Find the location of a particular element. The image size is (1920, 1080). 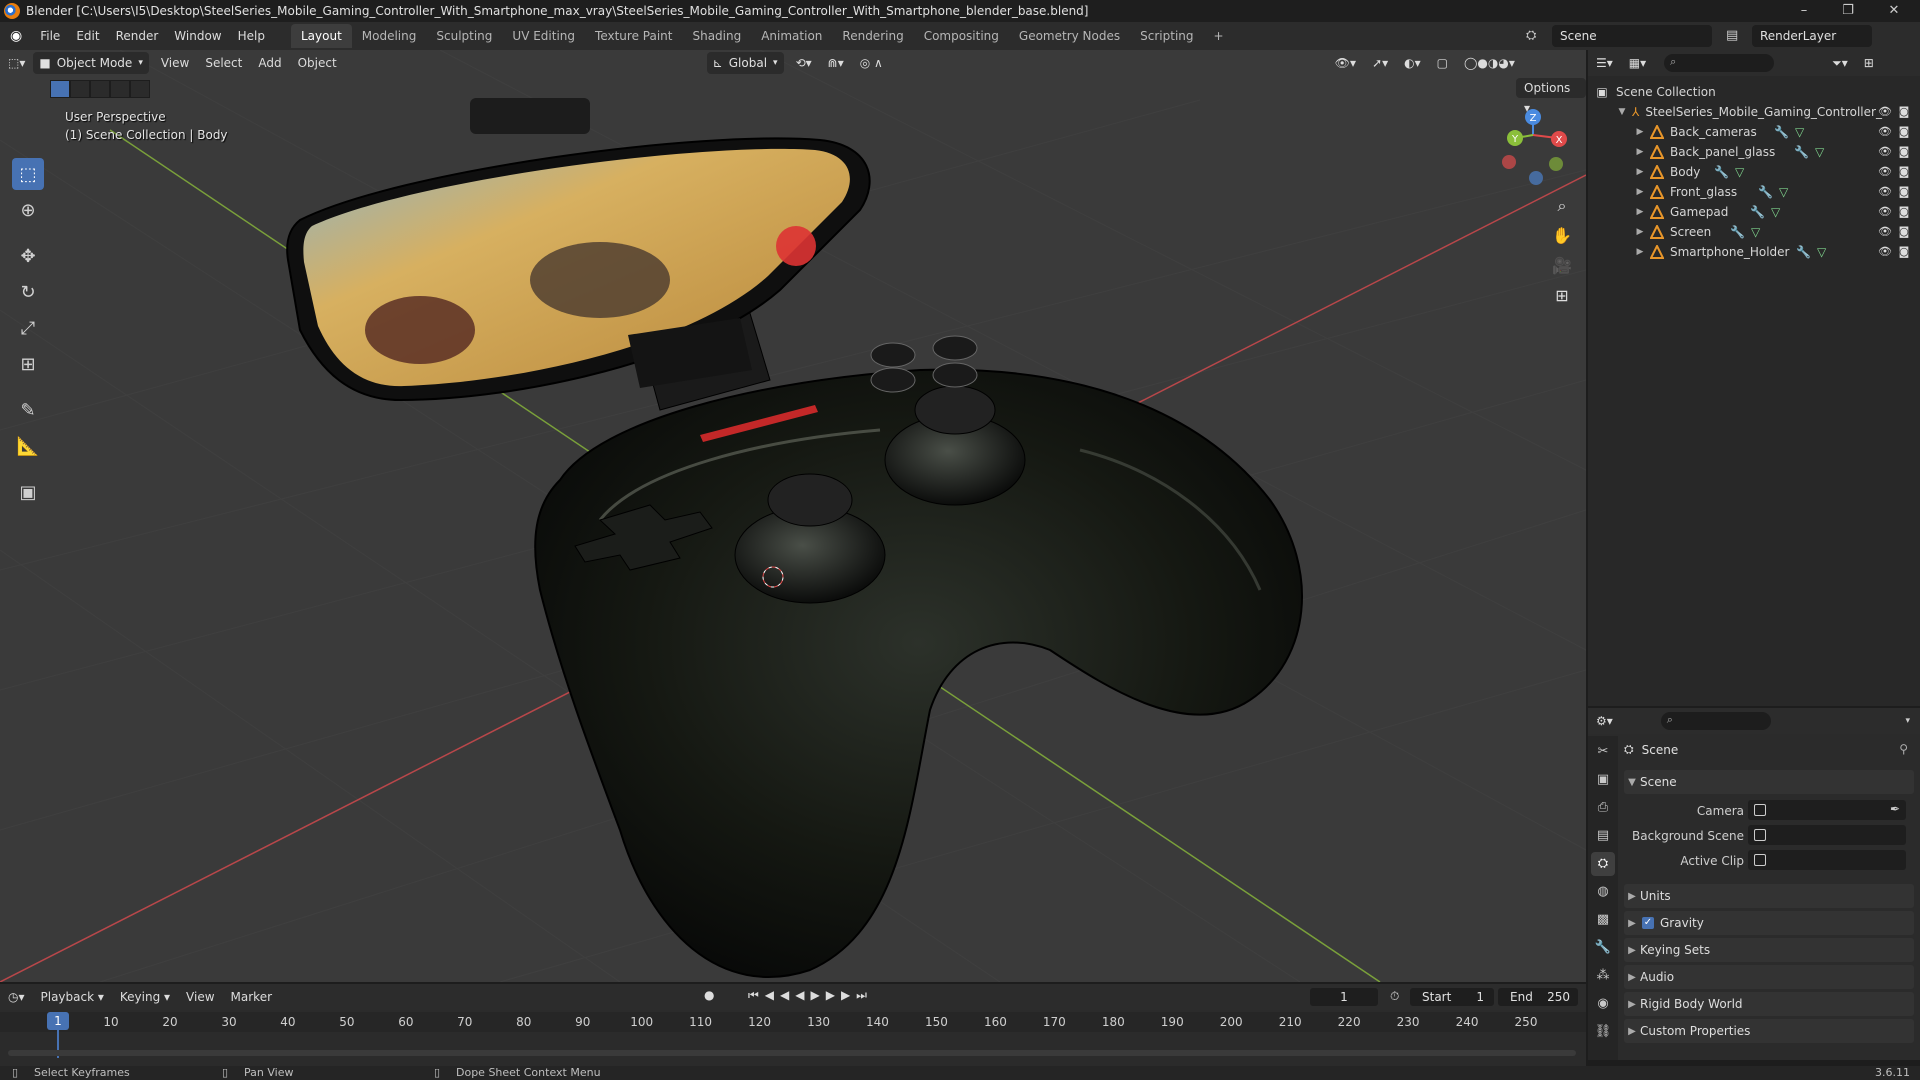

playhead: 1 is located at coordinates (58, 1021).